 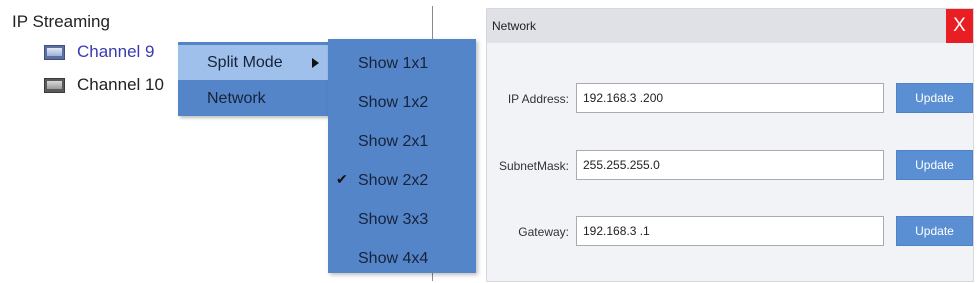 I want to click on menu-item-label: Network, so click(x=236, y=98).